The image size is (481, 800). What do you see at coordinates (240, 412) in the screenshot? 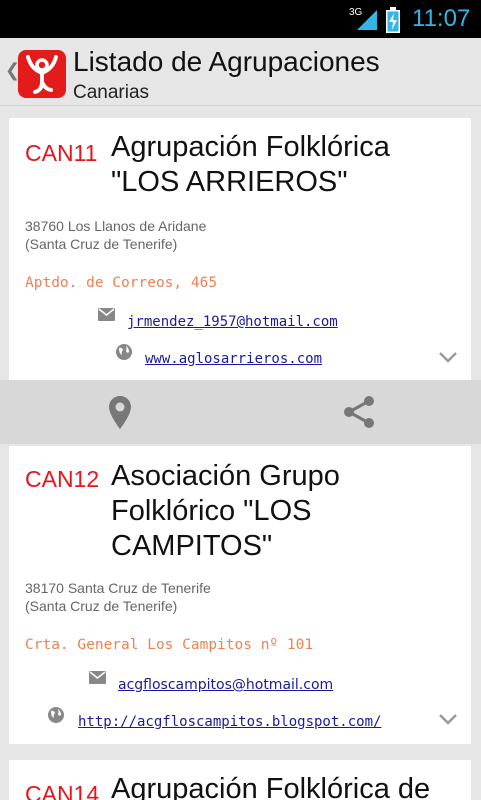
I see `card-actions` at bounding box center [240, 412].